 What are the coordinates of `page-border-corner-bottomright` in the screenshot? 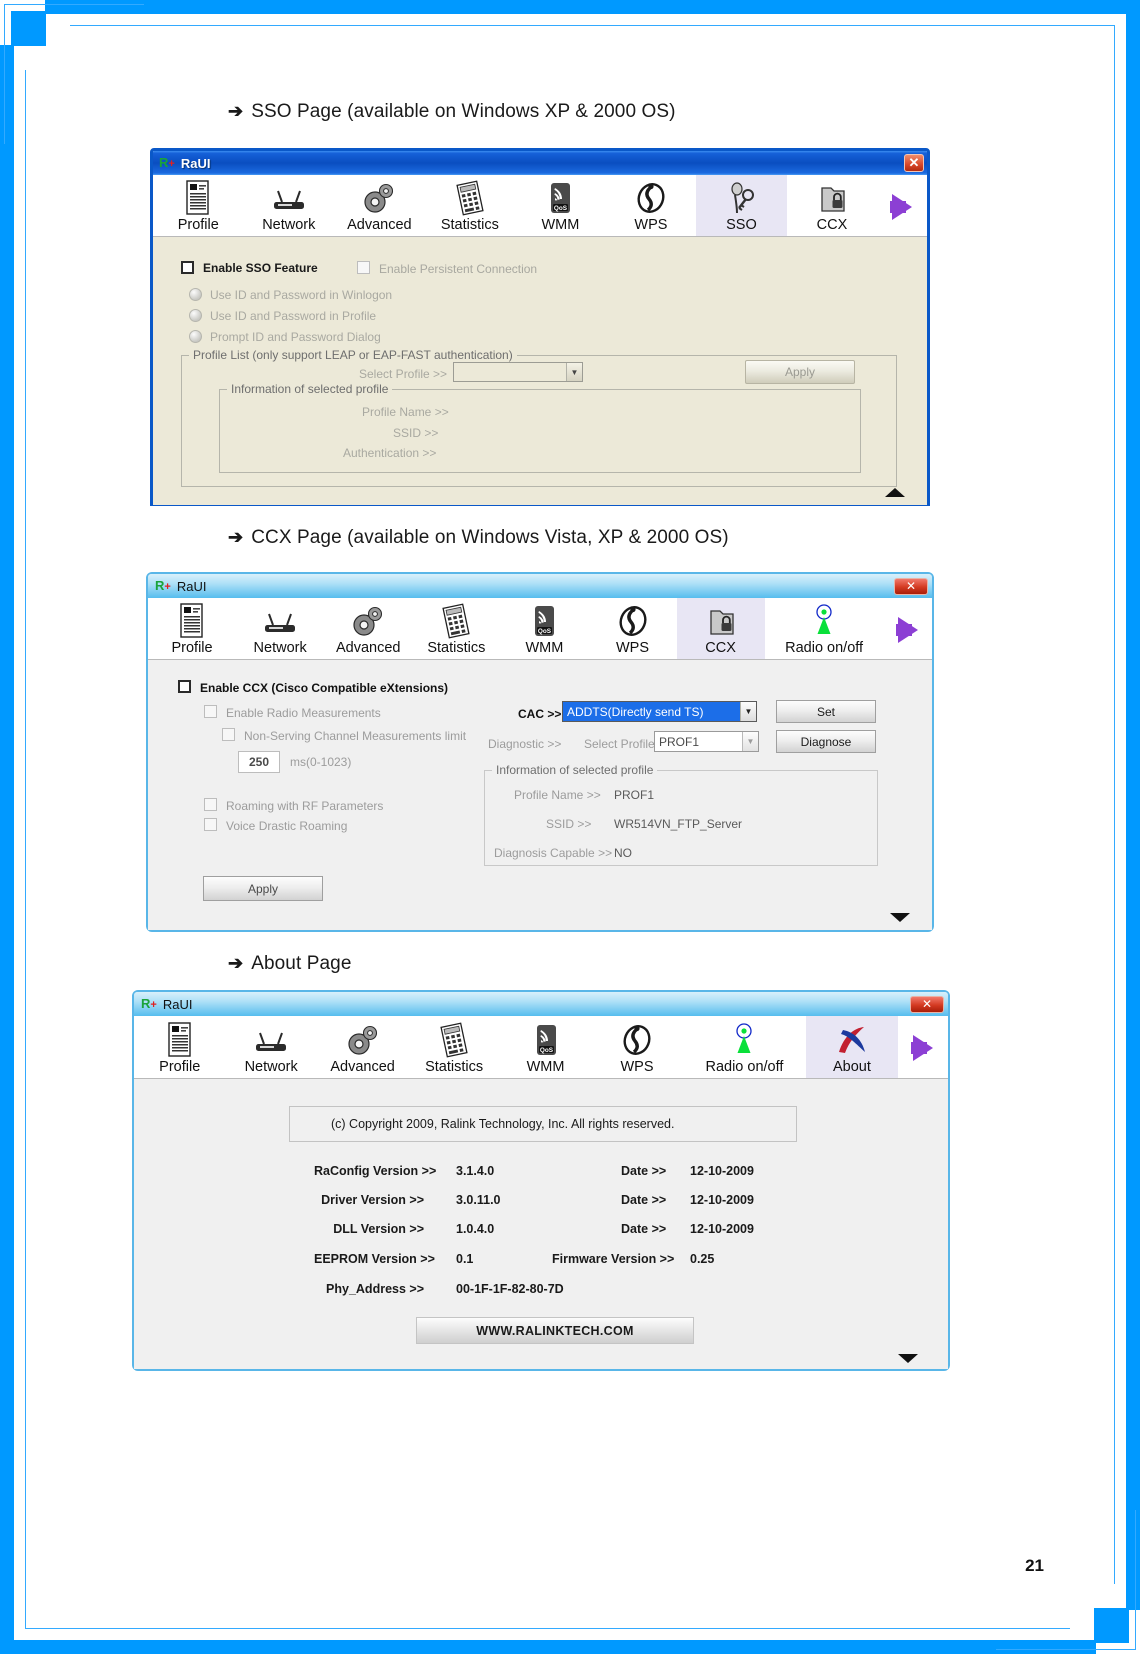 It's located at (1111, 1625).